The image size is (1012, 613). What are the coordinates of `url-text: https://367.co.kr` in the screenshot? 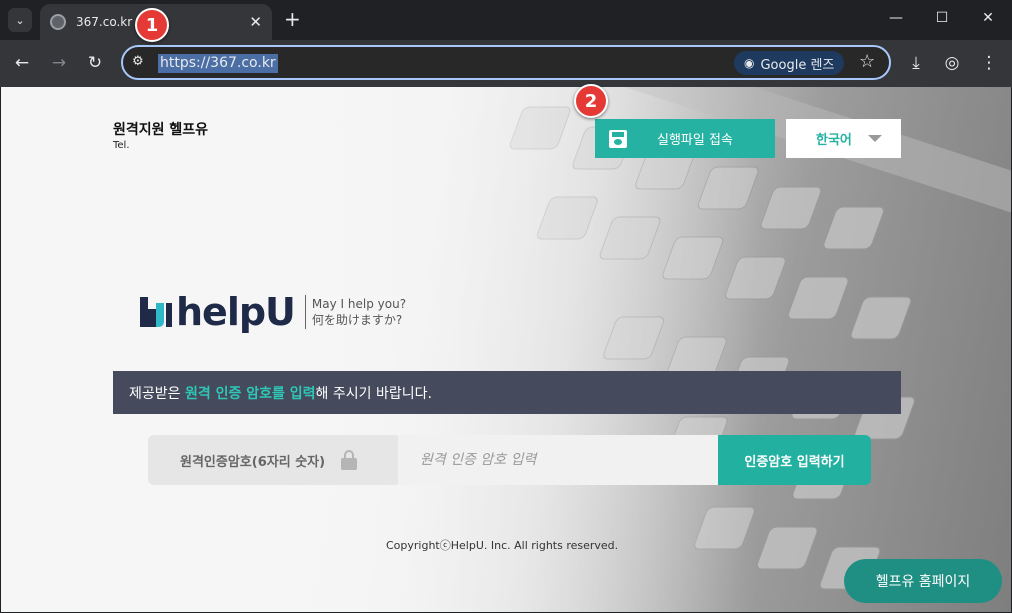 It's located at (218, 63).